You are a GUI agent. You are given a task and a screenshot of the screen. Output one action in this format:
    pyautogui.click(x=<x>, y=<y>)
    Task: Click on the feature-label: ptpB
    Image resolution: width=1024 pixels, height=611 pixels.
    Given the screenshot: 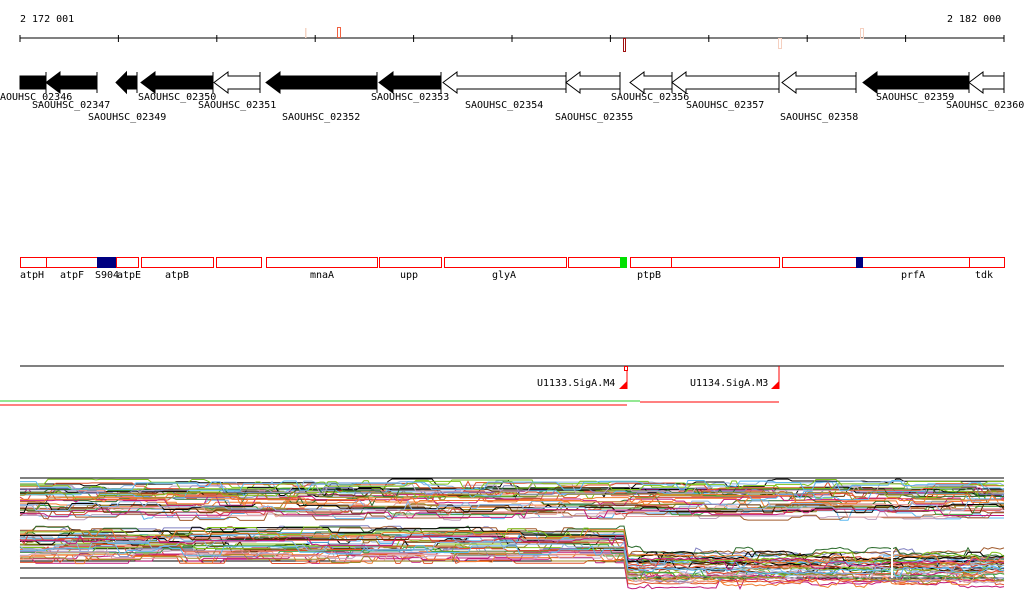 What is the action you would take?
    pyautogui.click(x=649, y=275)
    